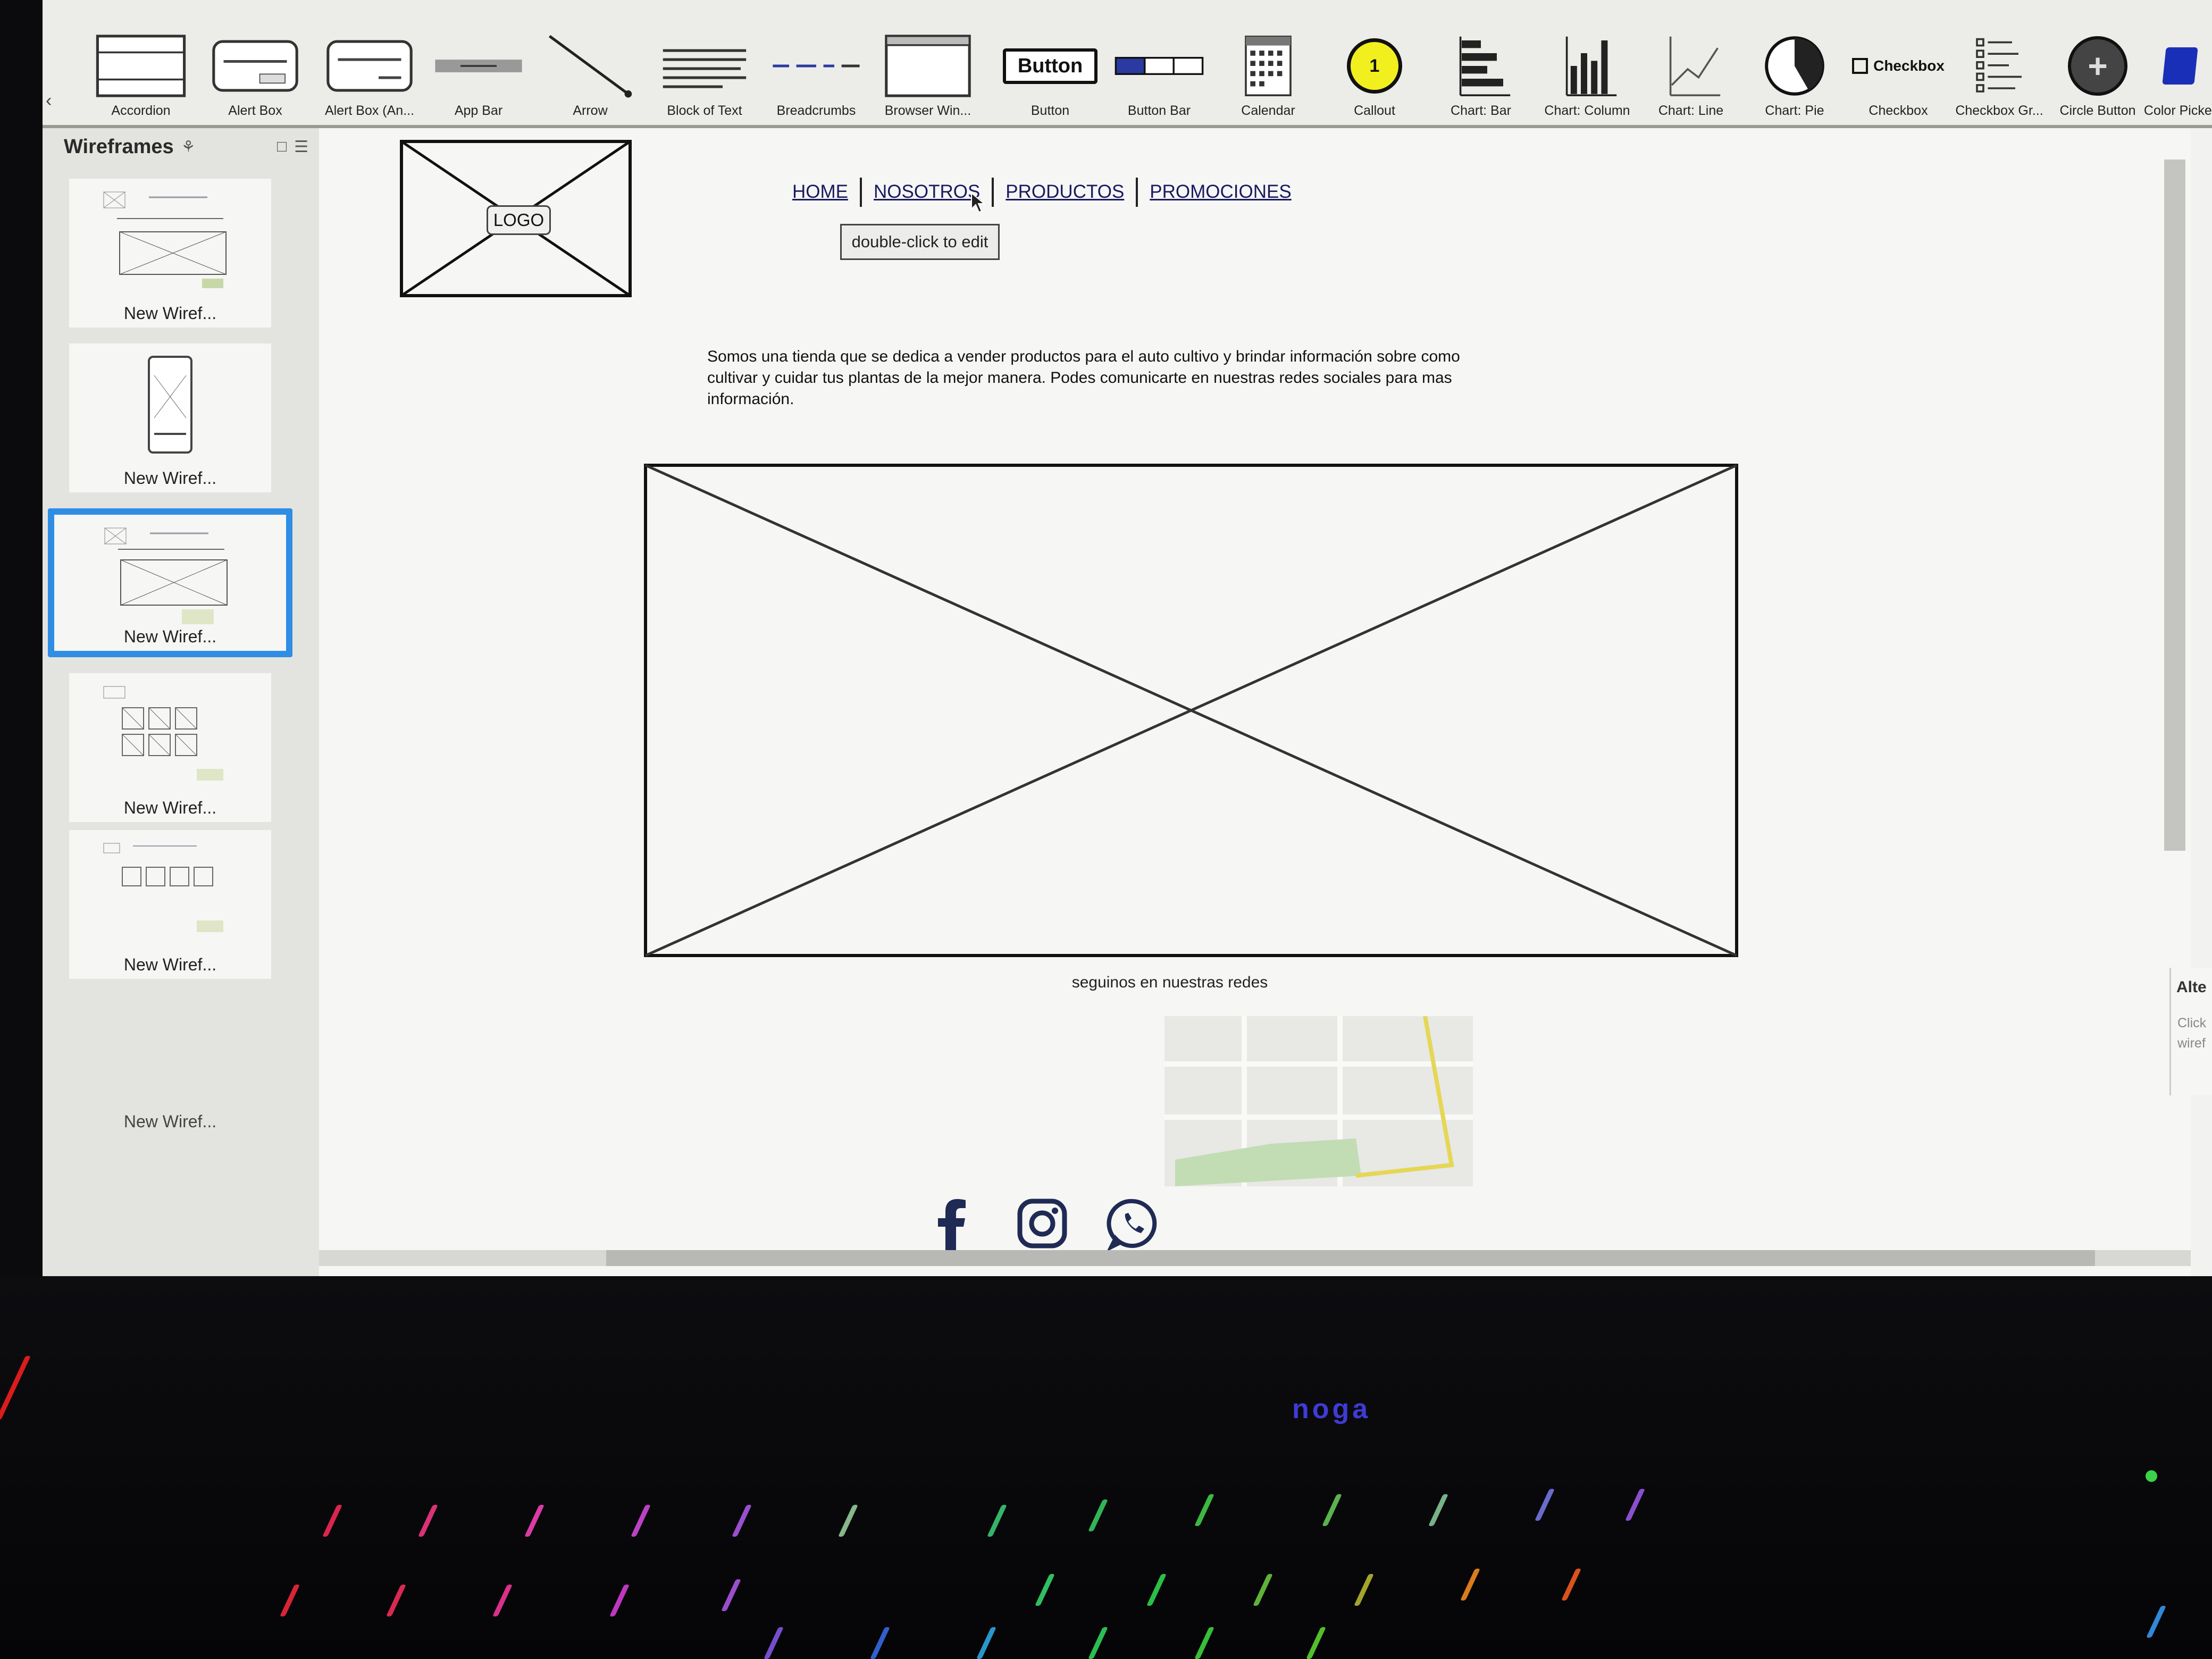  I want to click on power-led, so click(2151, 1476).